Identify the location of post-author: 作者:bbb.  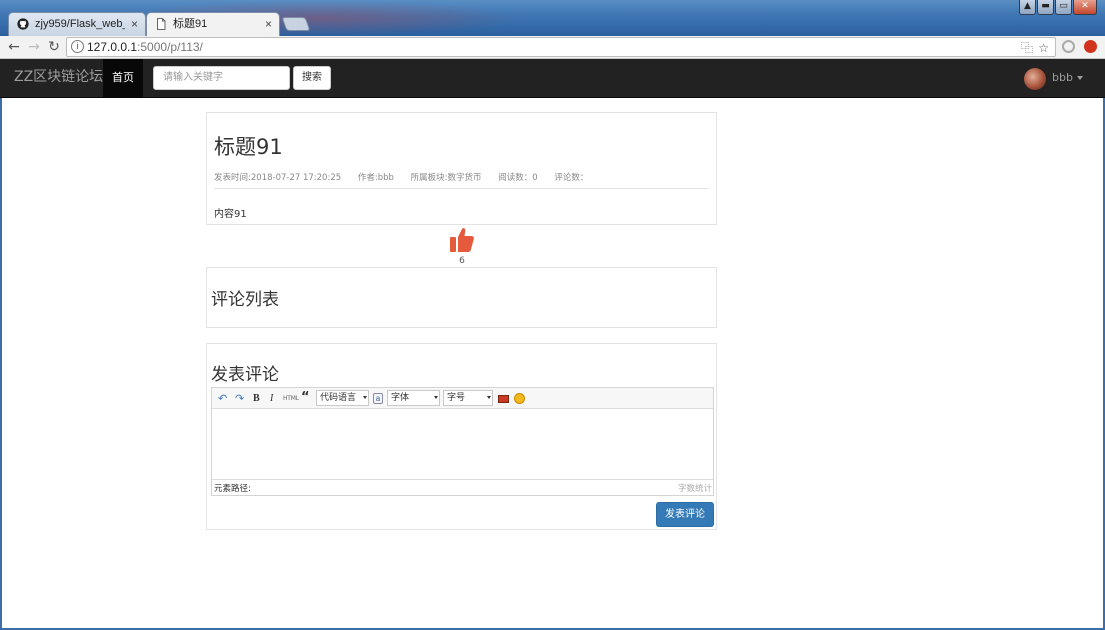
(375, 178).